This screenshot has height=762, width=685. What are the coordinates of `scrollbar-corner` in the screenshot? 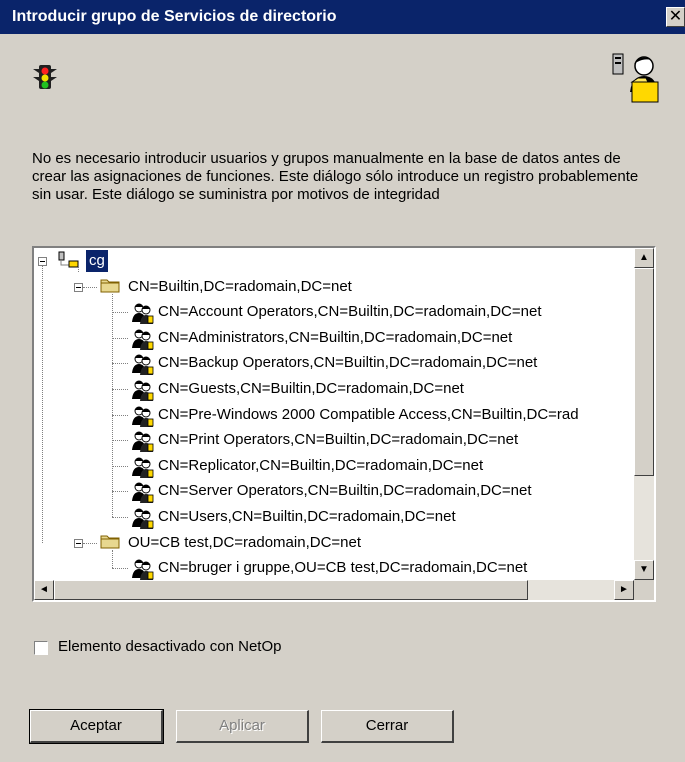 It's located at (644, 590).